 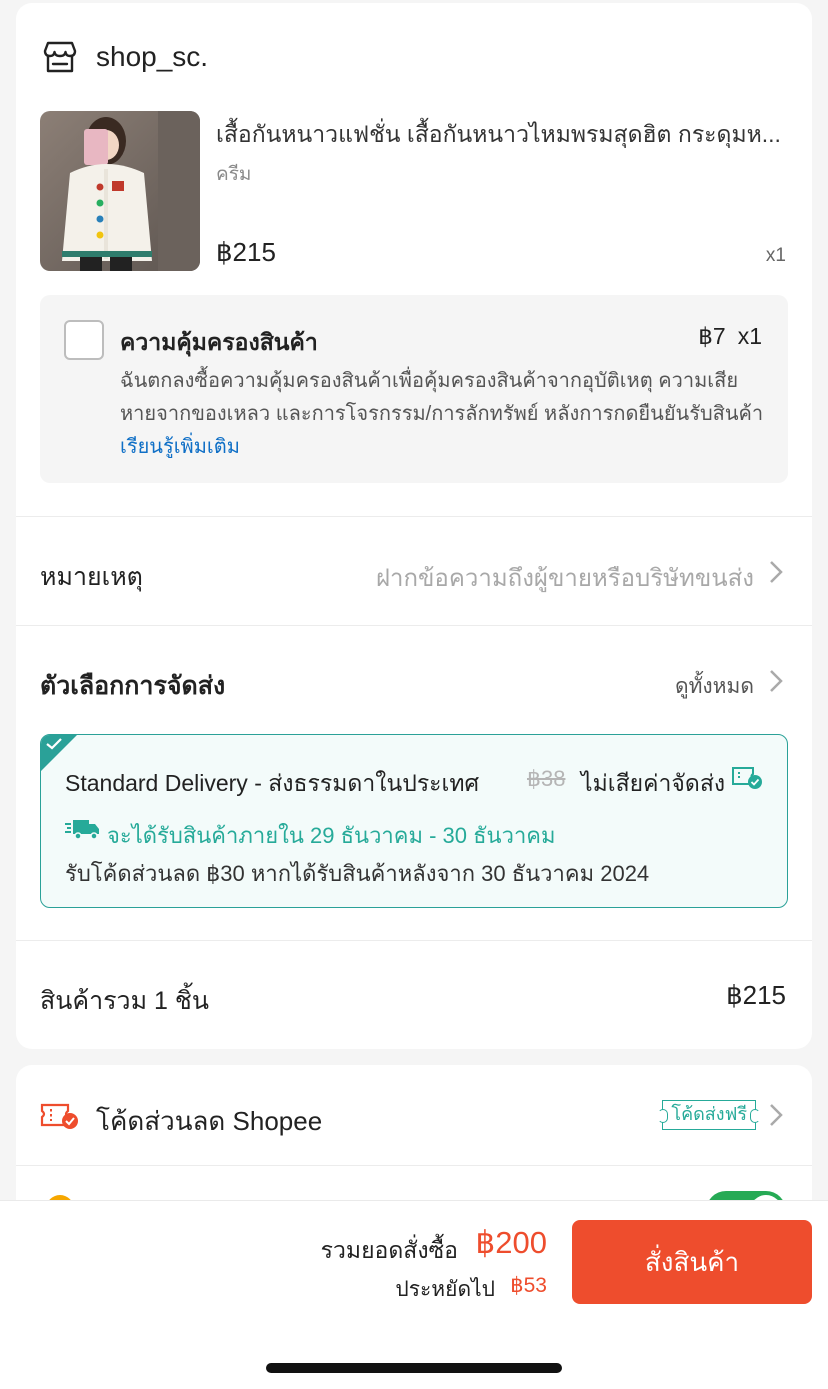 I want to click on savings-label: ประหยัดไป, so click(x=445, y=1289).